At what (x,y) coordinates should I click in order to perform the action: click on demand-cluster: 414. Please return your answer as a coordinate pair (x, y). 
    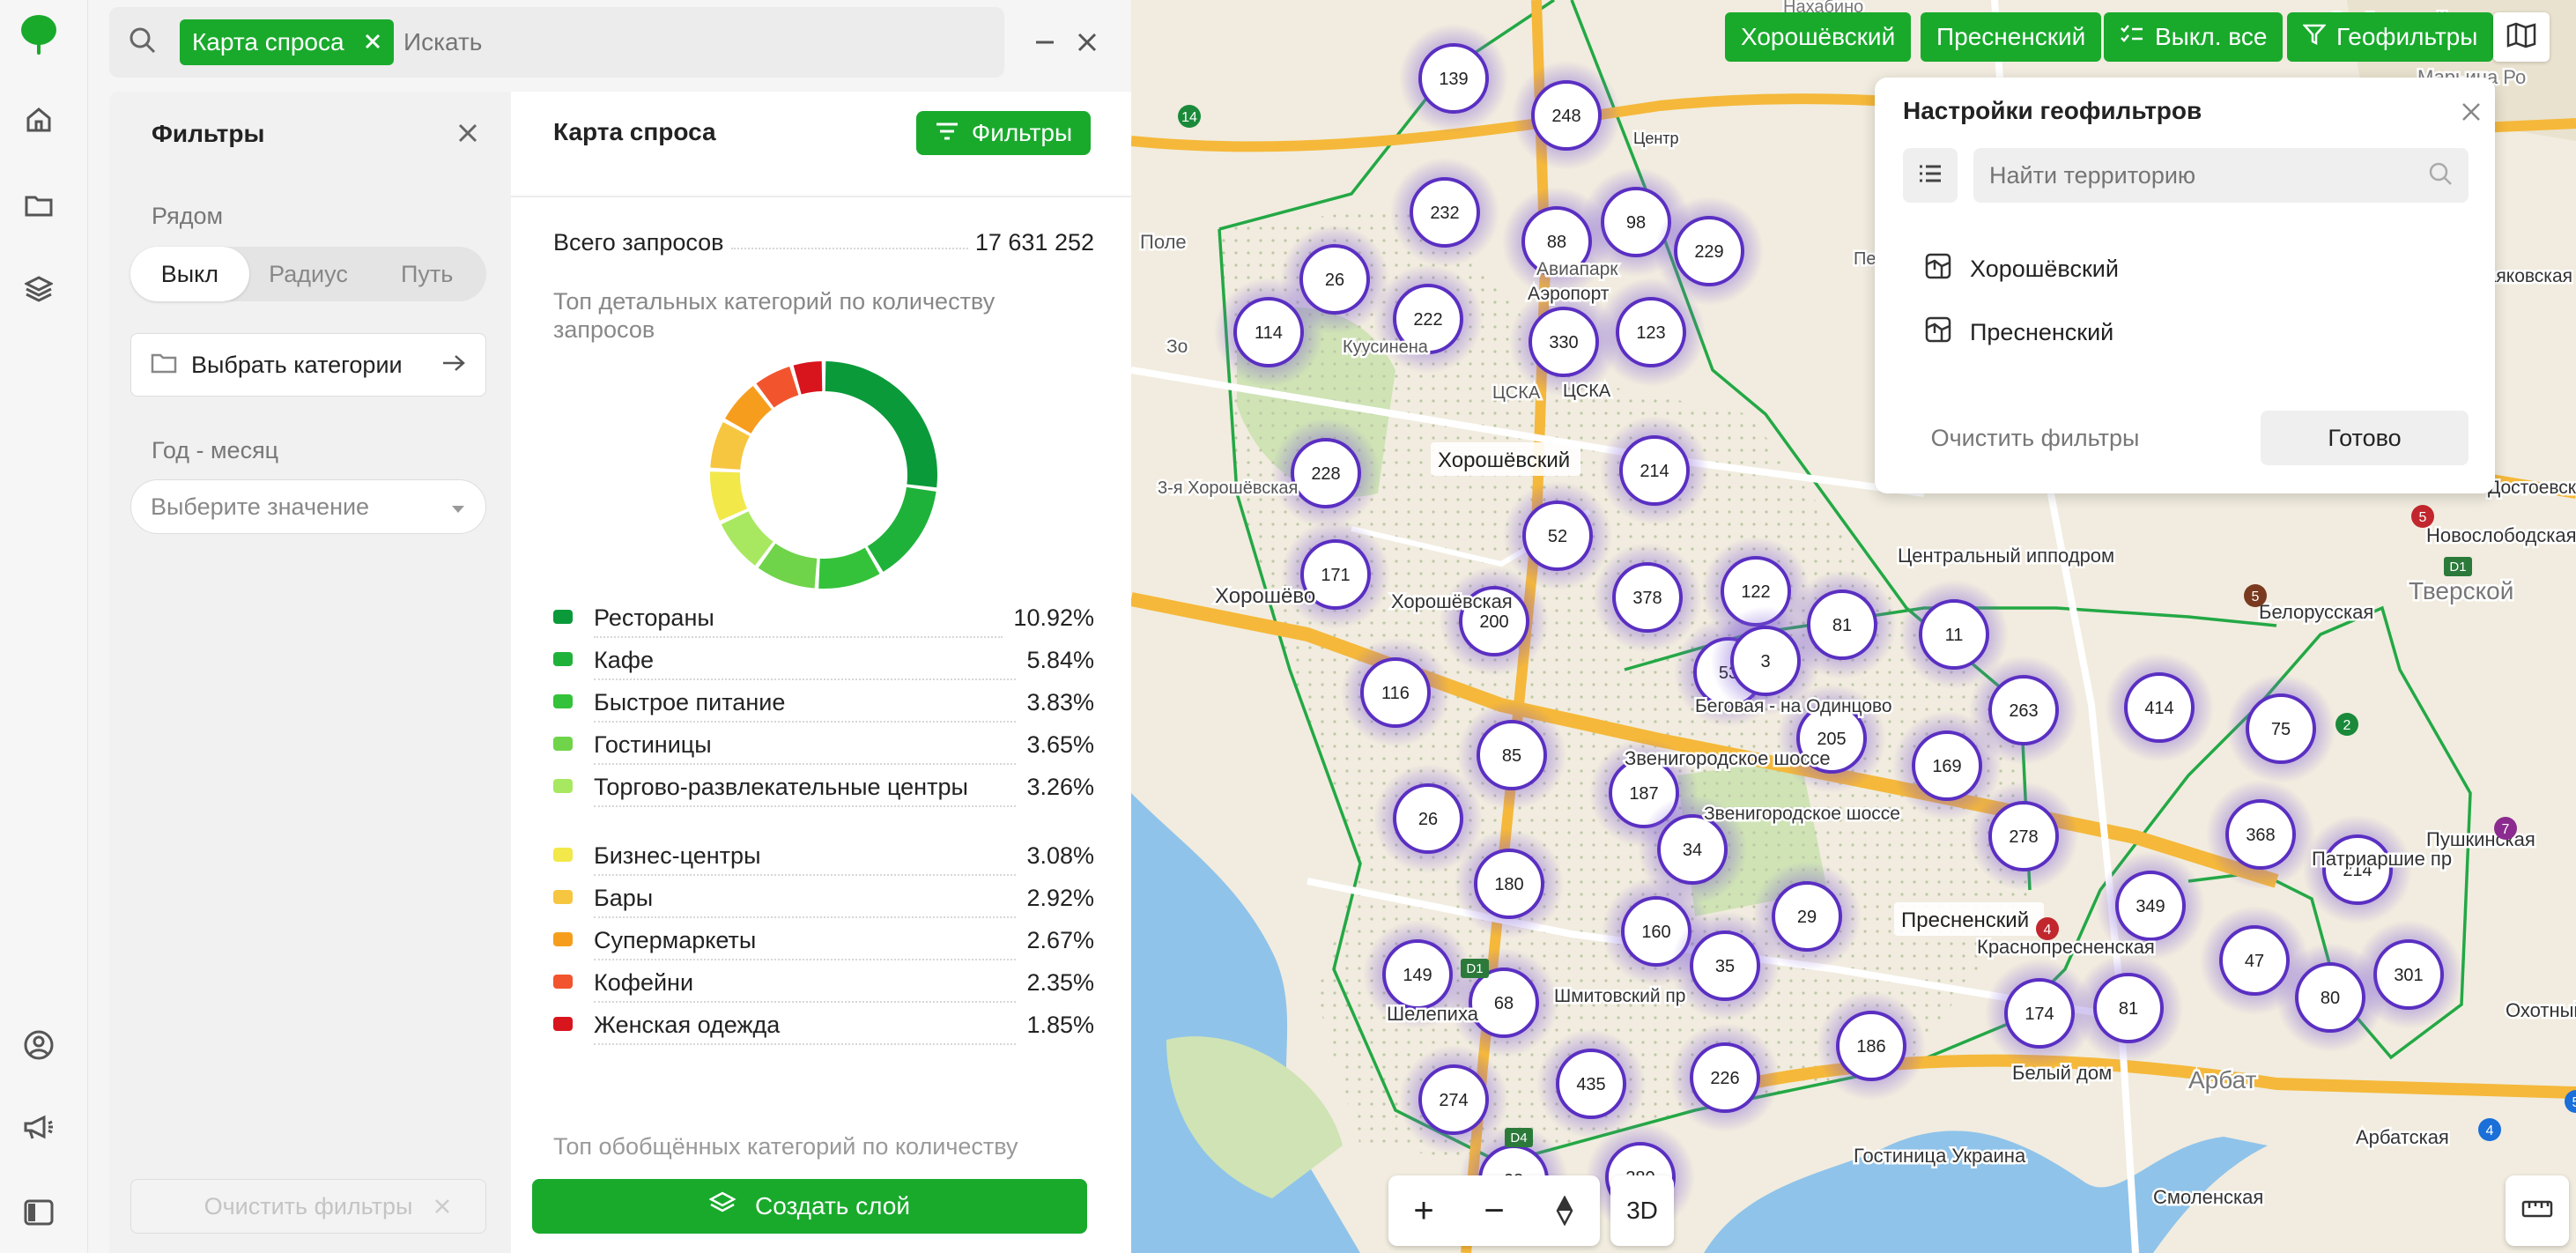
    Looking at the image, I should click on (2159, 707).